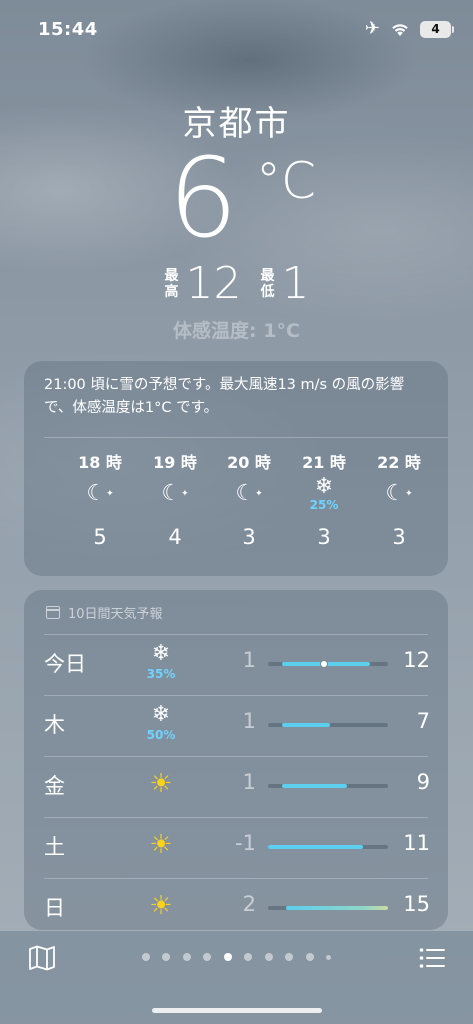  I want to click on precip-chance: 35%, so click(161, 674).